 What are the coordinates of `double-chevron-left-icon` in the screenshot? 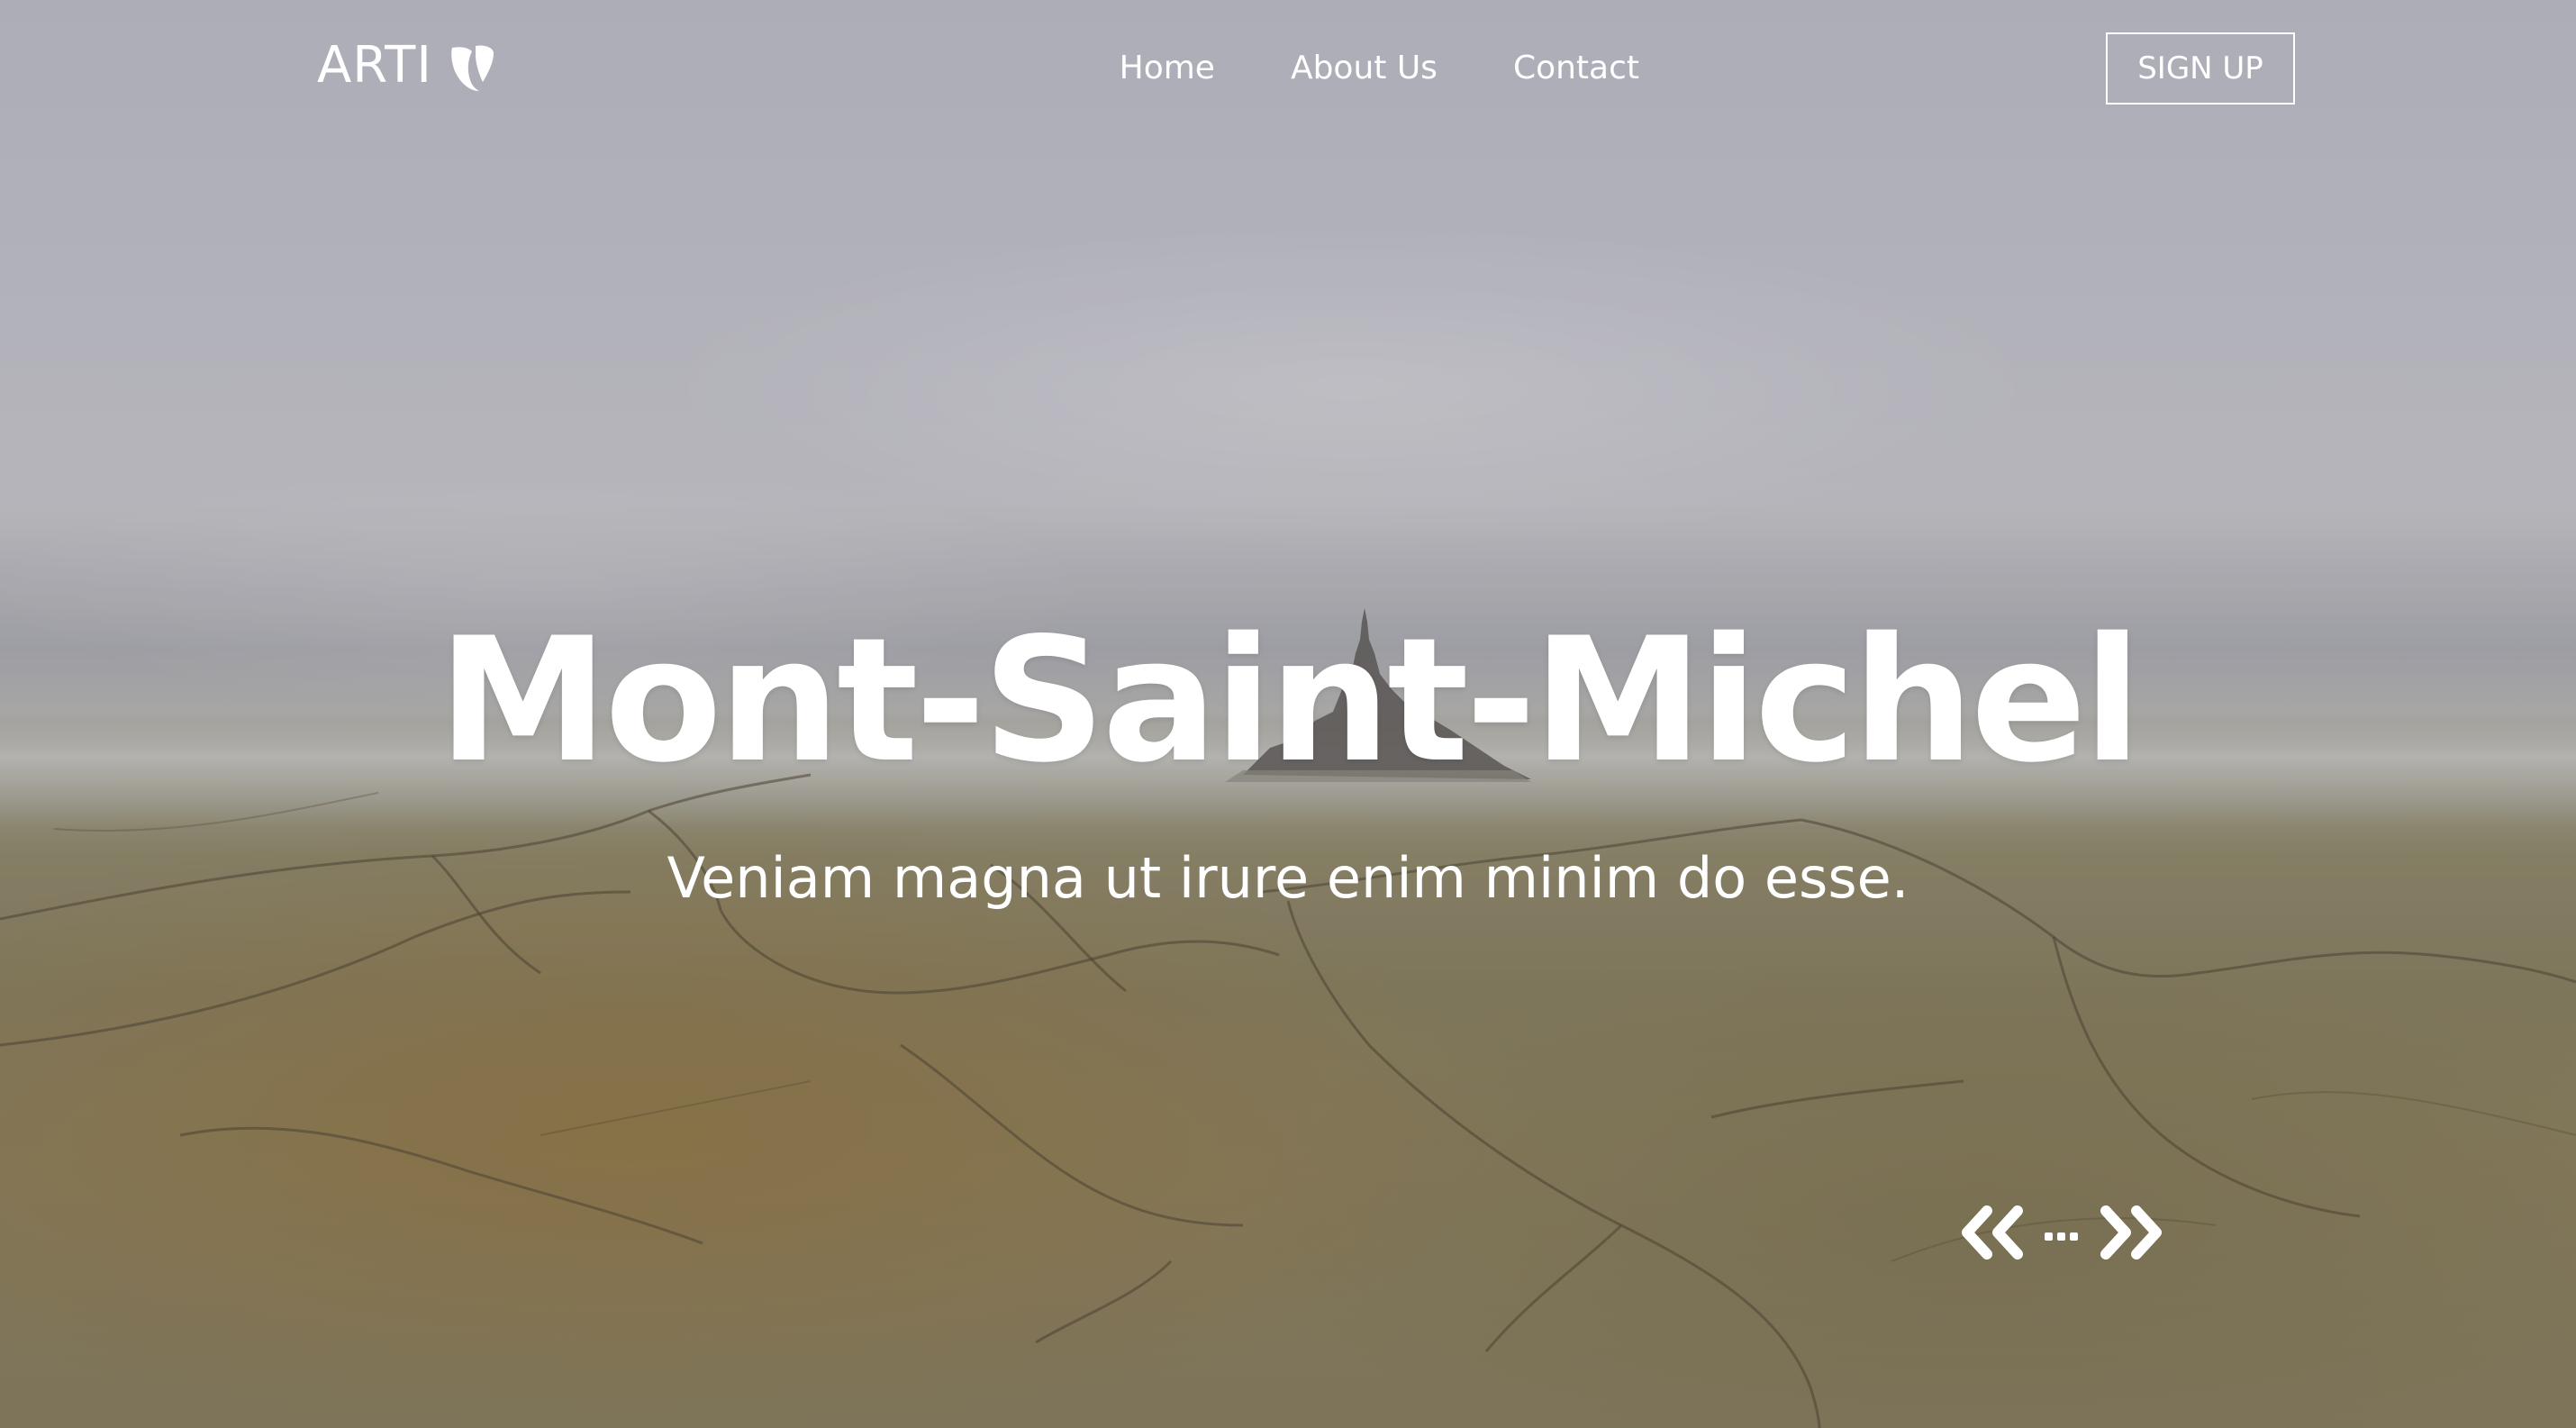 It's located at (1991, 1232).